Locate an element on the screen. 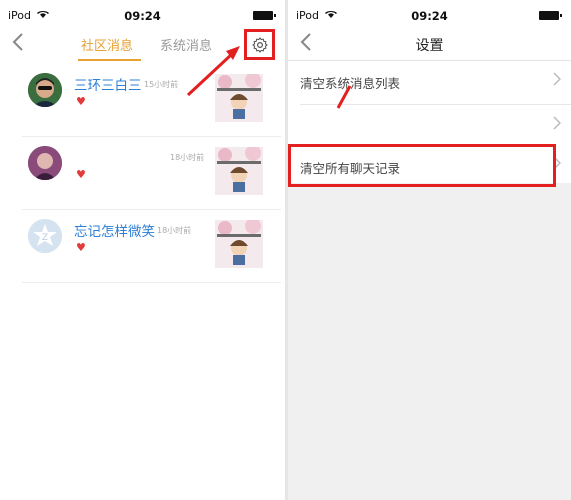 This screenshot has height=500, width=571. clear-chat-highlight-box is located at coordinates (422, 165).